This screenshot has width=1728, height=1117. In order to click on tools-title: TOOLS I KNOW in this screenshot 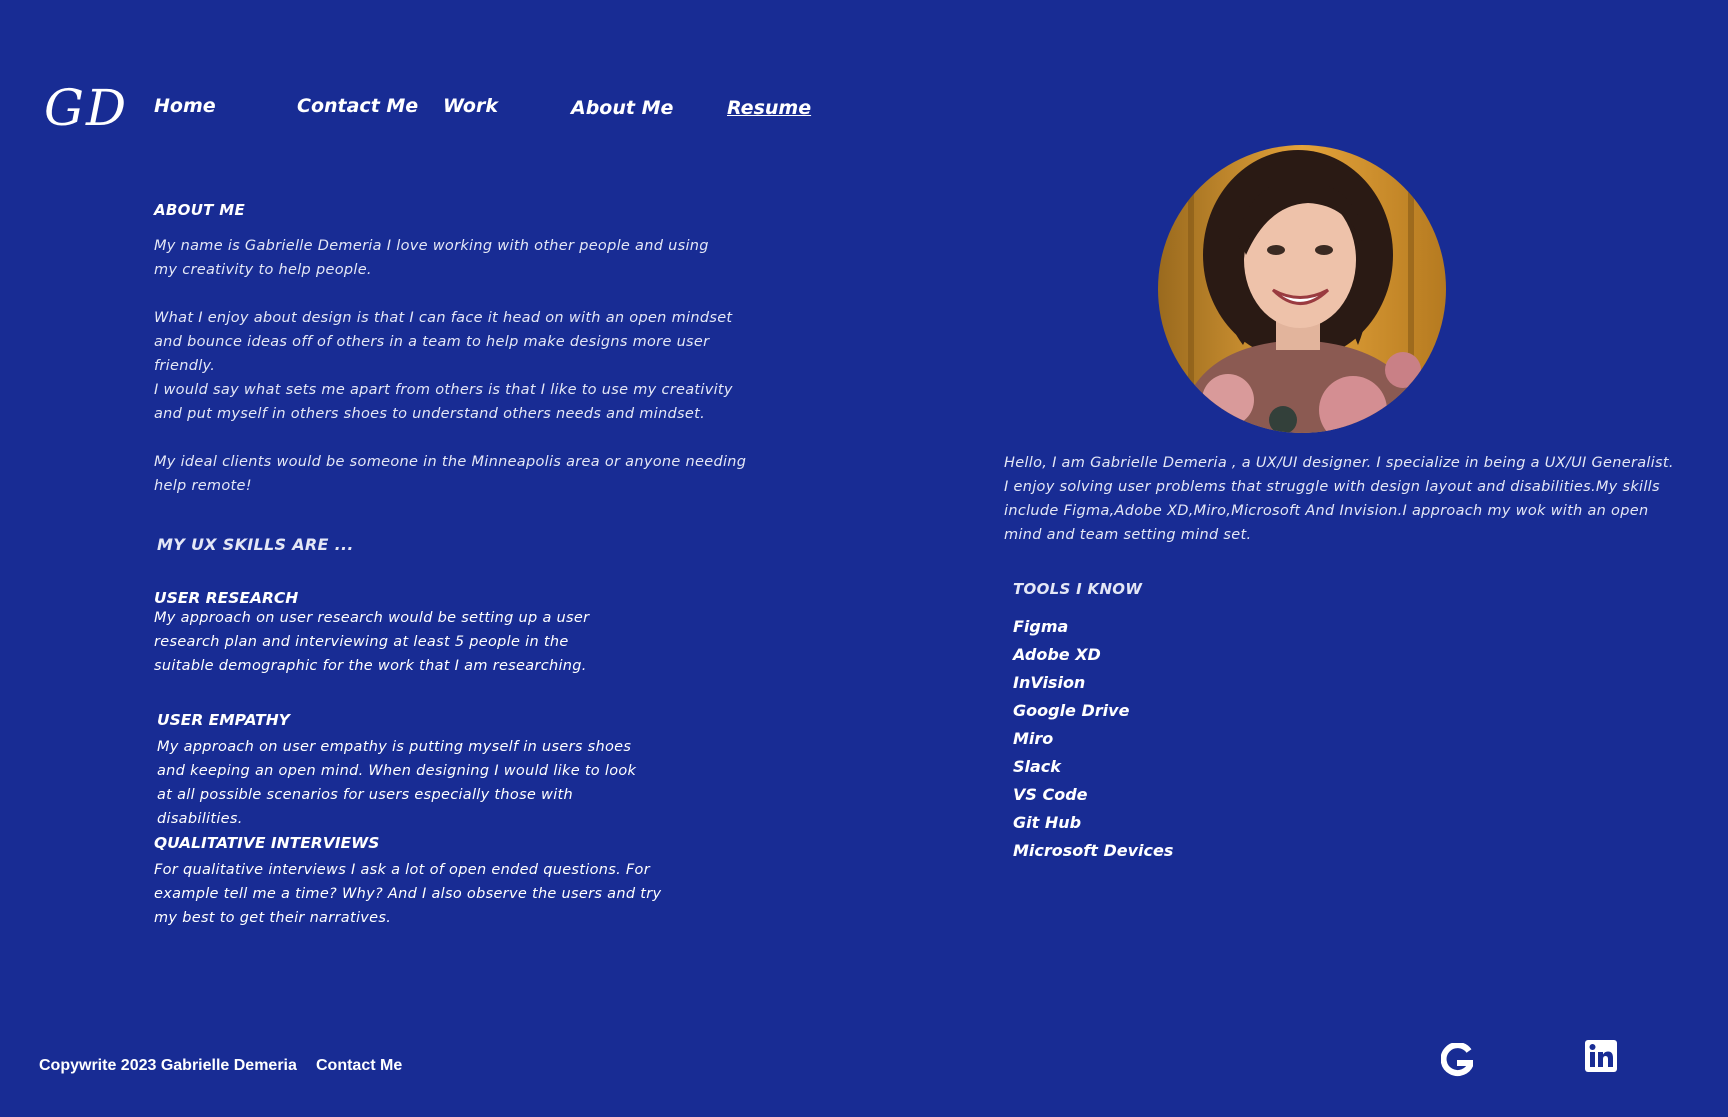, I will do `click(1078, 589)`.